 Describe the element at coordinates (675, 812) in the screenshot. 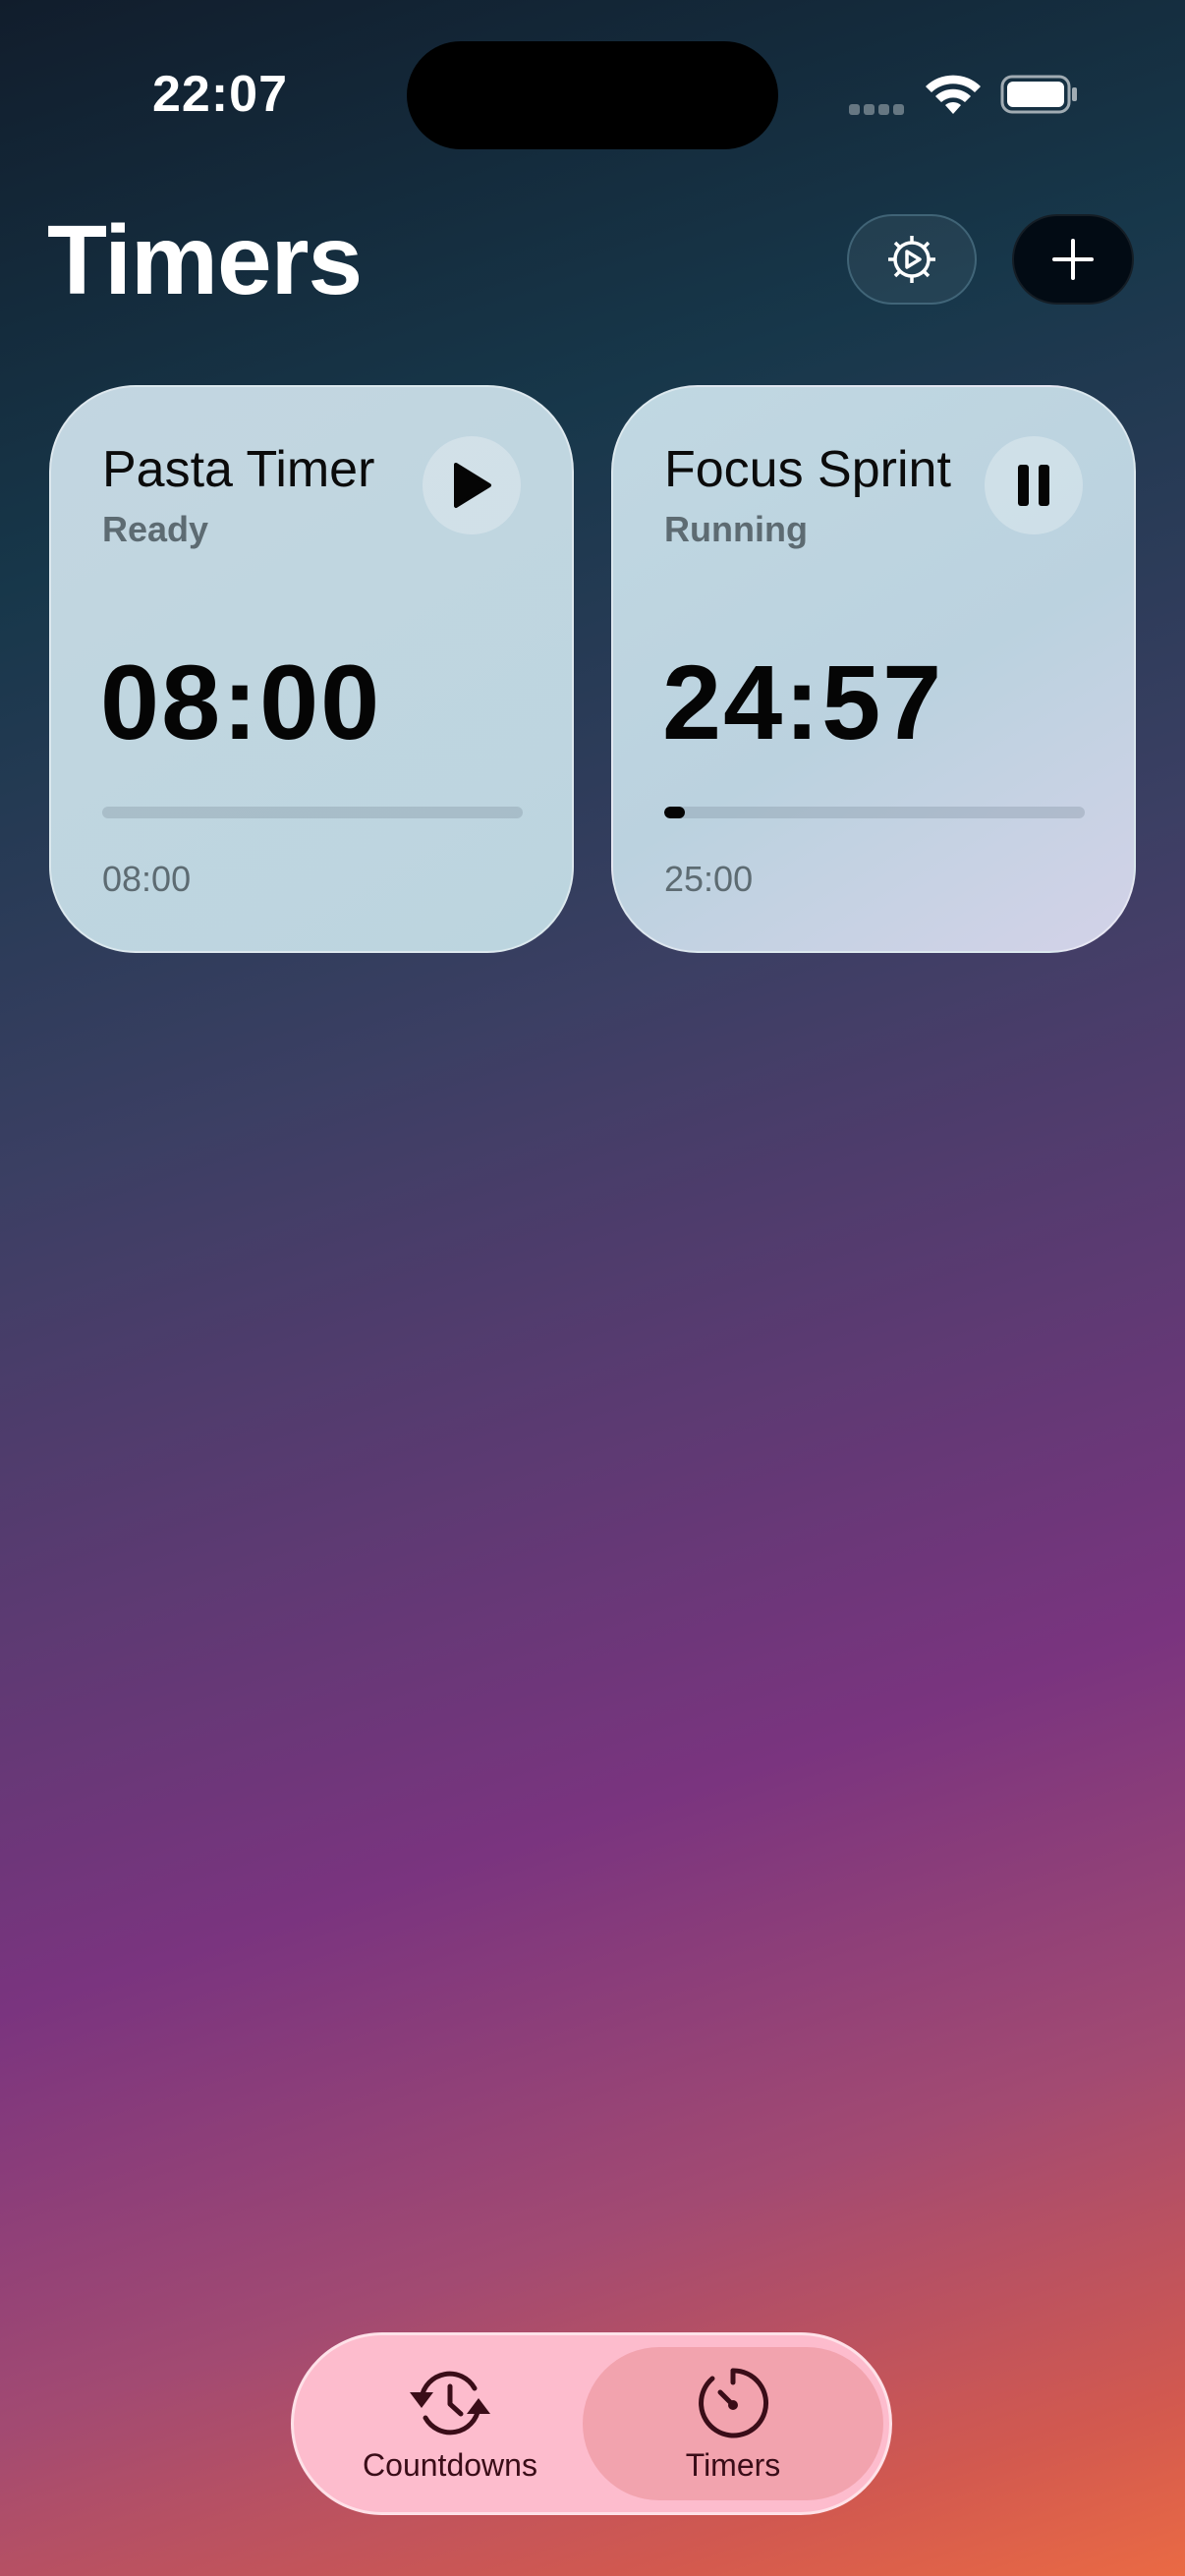

I see `timer-progress-fill` at that location.